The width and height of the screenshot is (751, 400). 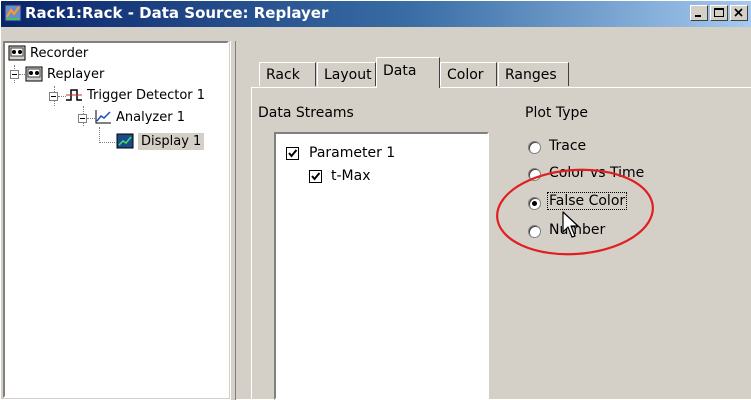 I want to click on parameter-1-checkbox, so click(x=292, y=153).